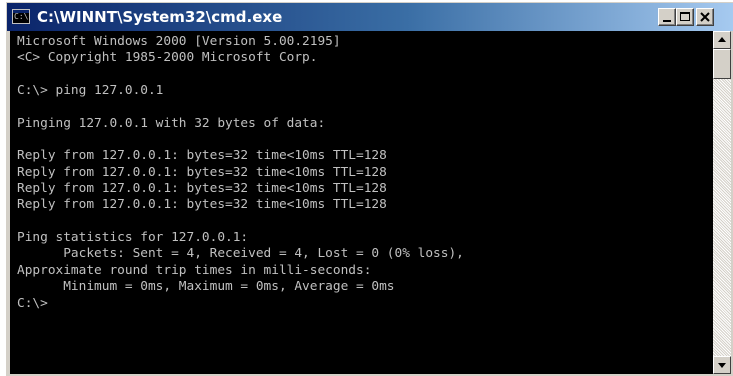 Image resolution: width=733 pixels, height=376 pixels. Describe the element at coordinates (722, 64) in the screenshot. I see `scroll-thumb` at that location.